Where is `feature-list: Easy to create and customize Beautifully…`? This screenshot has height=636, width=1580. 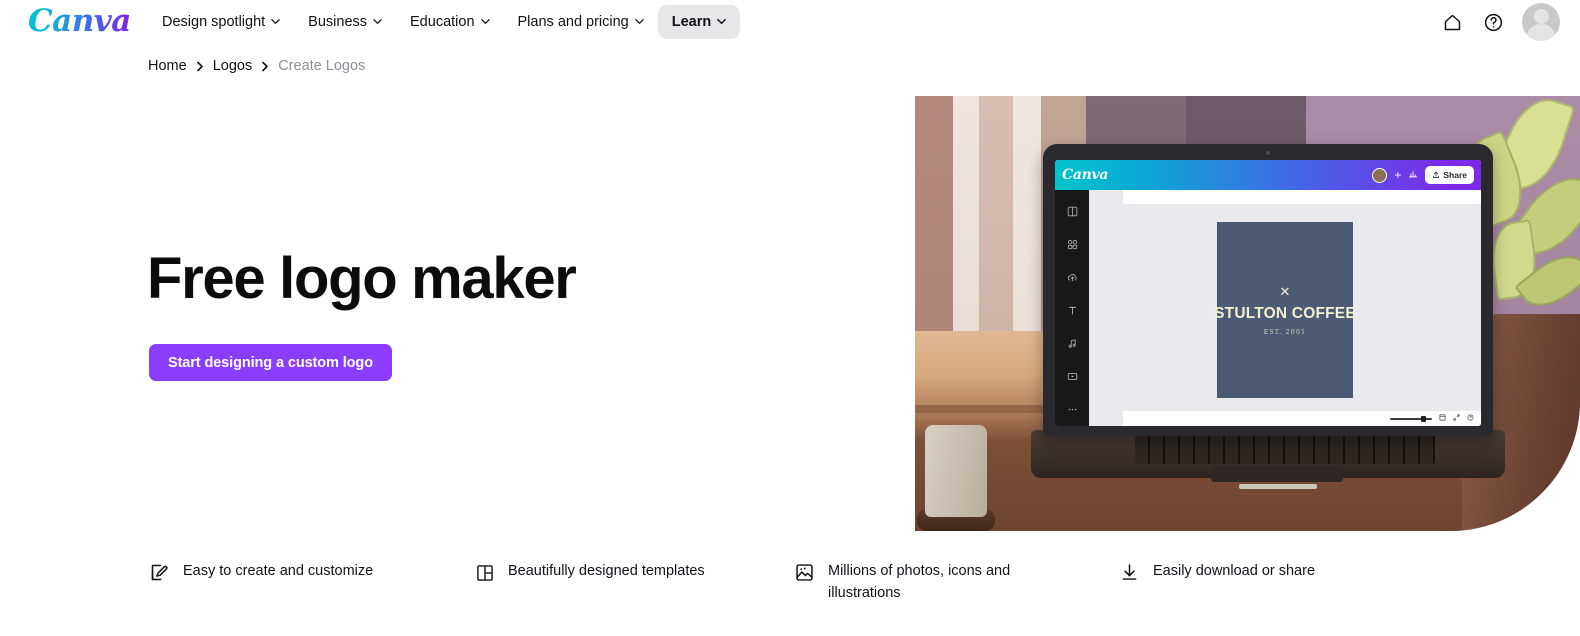
feature-list: Easy to create and customize Beautifully… is located at coordinates (798, 582).